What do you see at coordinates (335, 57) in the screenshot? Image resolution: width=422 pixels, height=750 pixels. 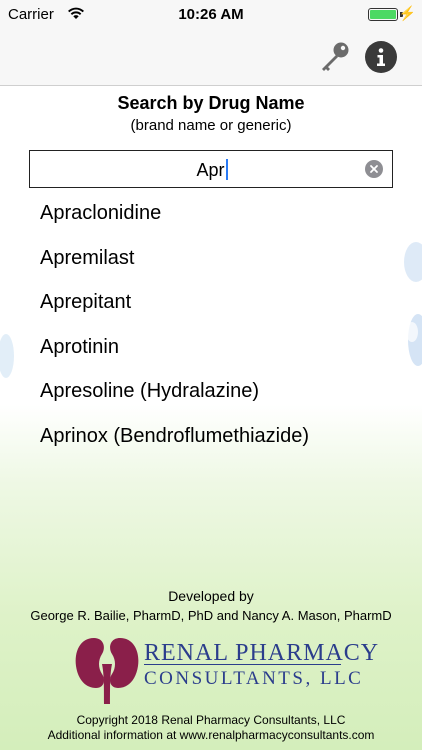 I see `key-icon` at bounding box center [335, 57].